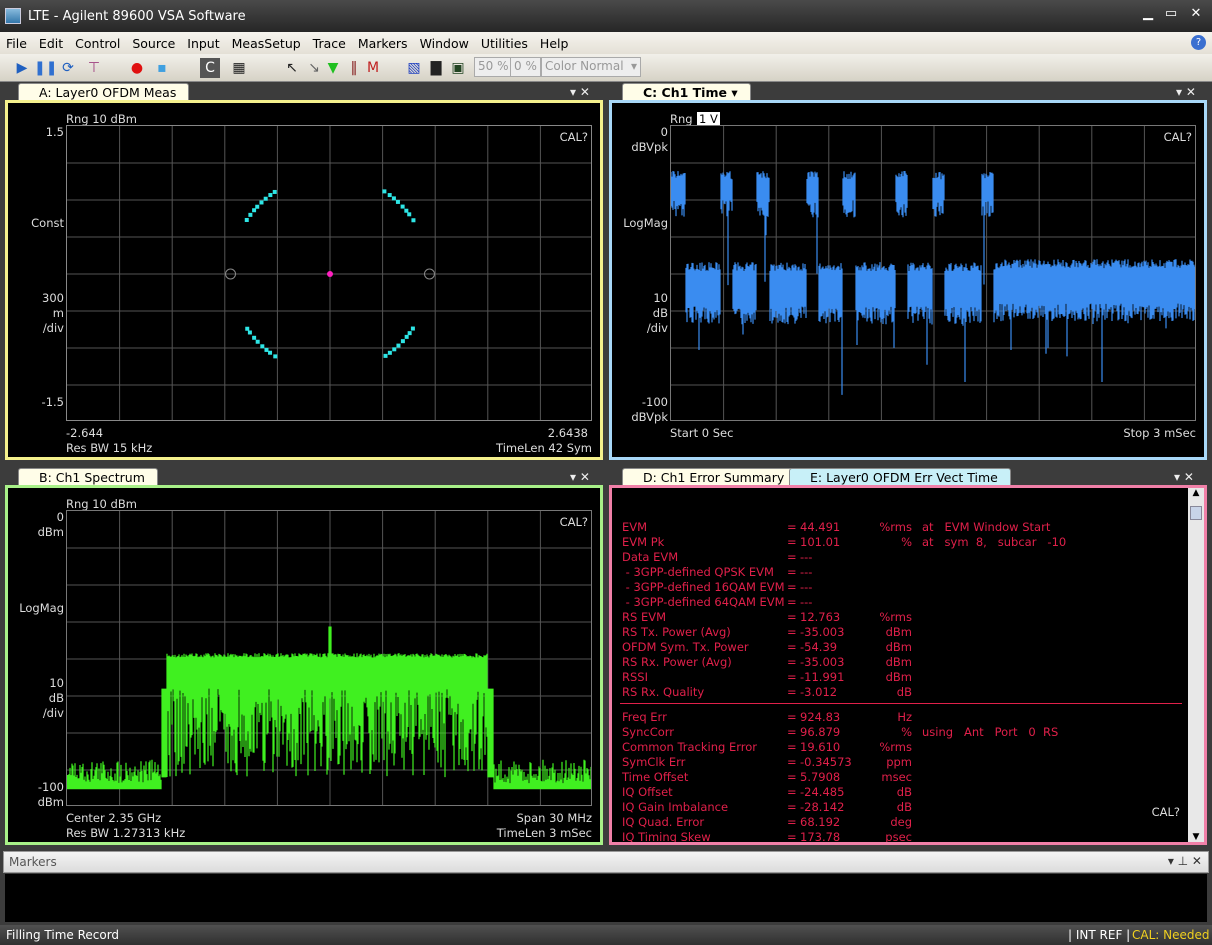  Describe the element at coordinates (68, 68) in the screenshot. I see `restart-icon: ⟳` at that location.